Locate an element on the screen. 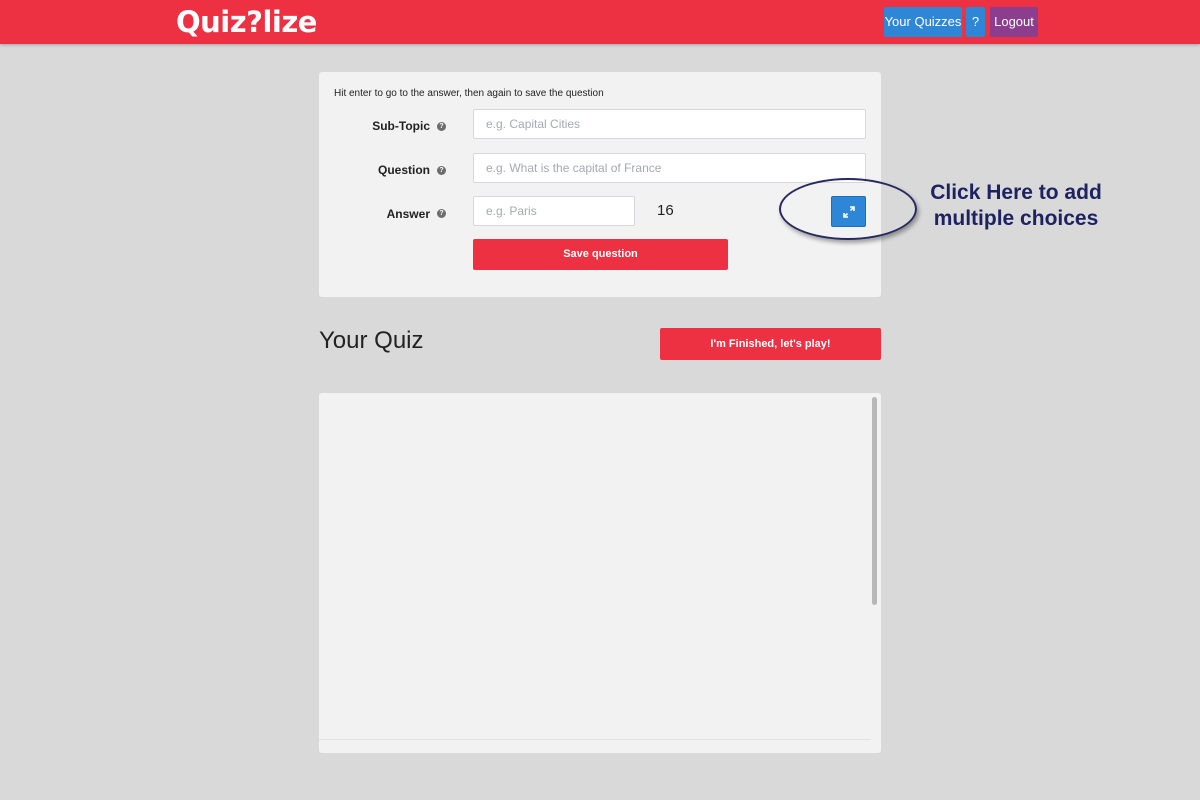 The image size is (1200, 800). subtopic-label: Sub-Topic is located at coordinates (401, 126).